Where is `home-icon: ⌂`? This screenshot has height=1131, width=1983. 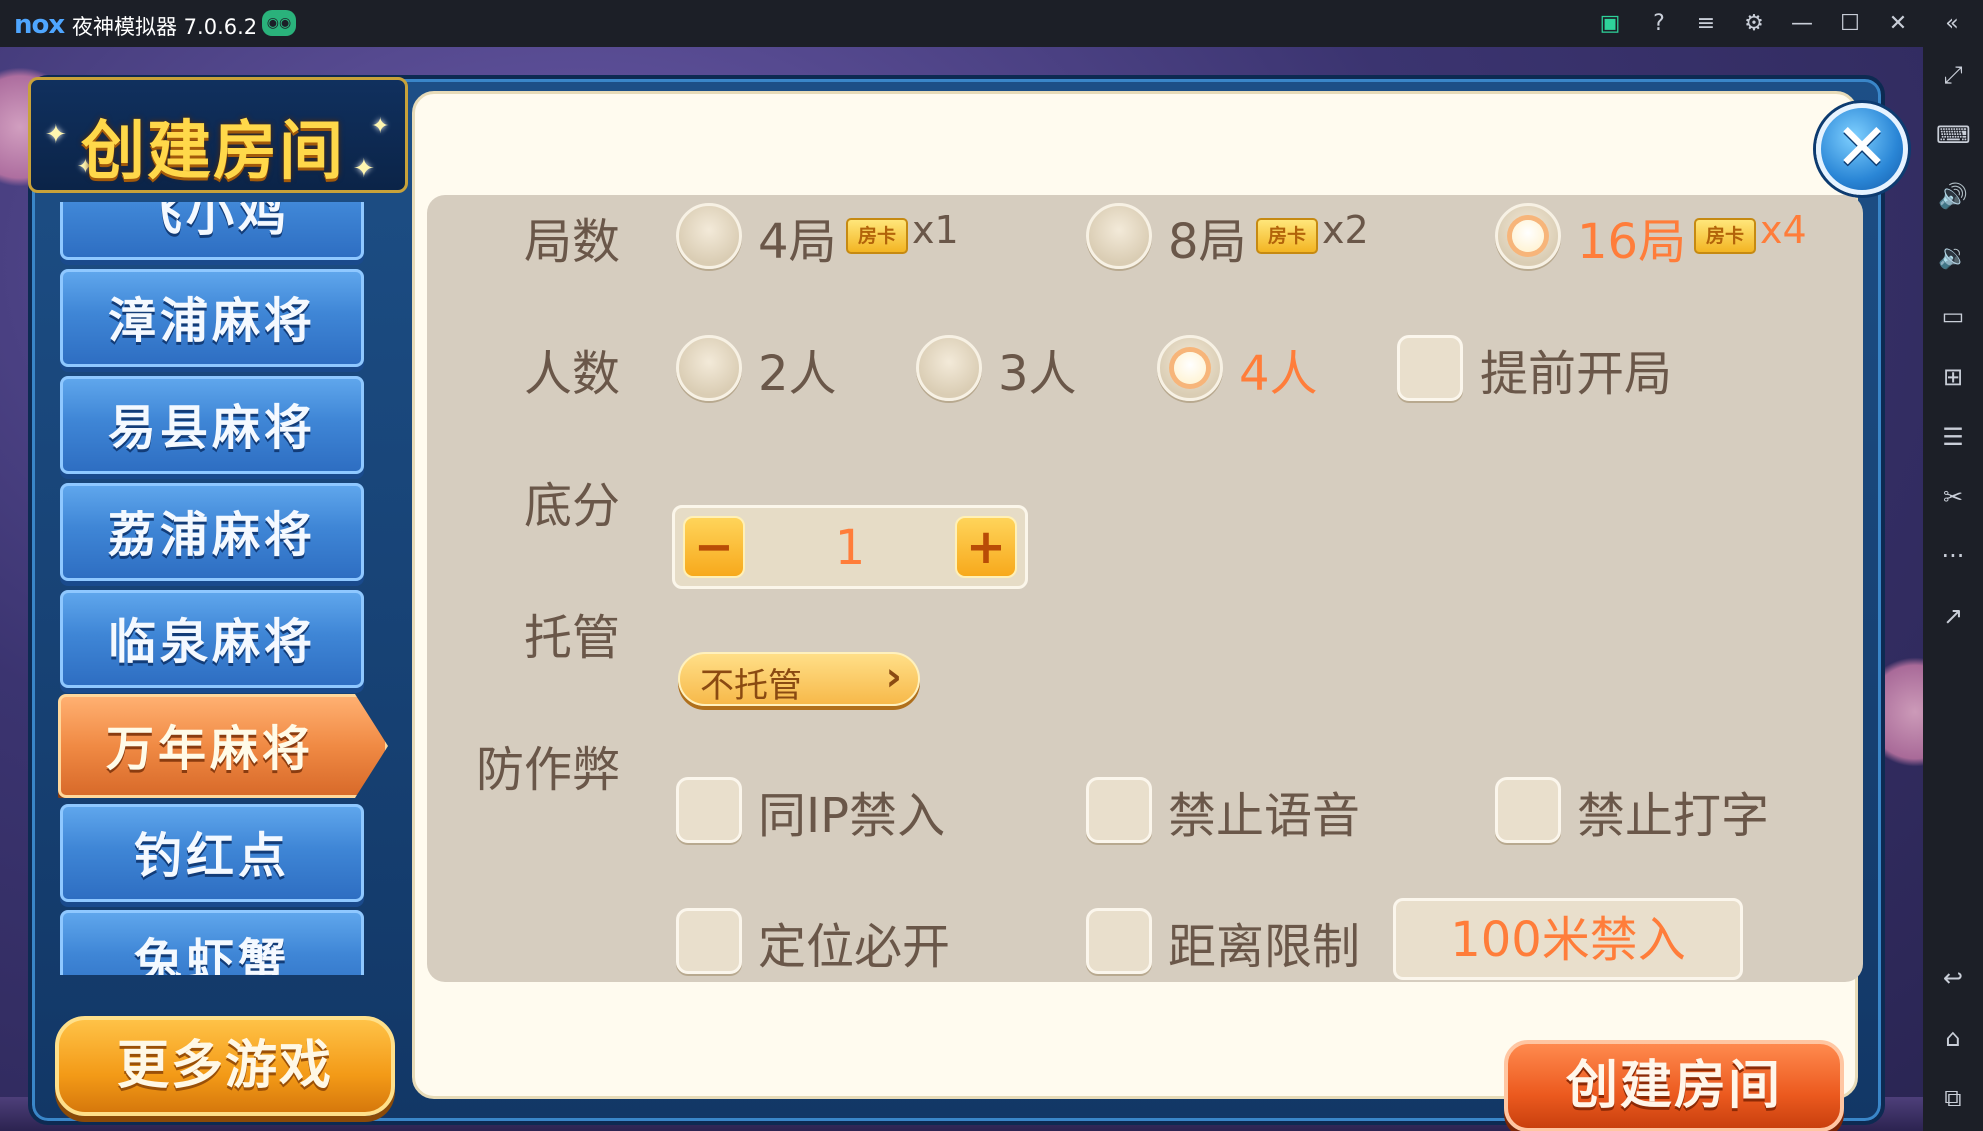
home-icon: ⌂ is located at coordinates (1953, 1038).